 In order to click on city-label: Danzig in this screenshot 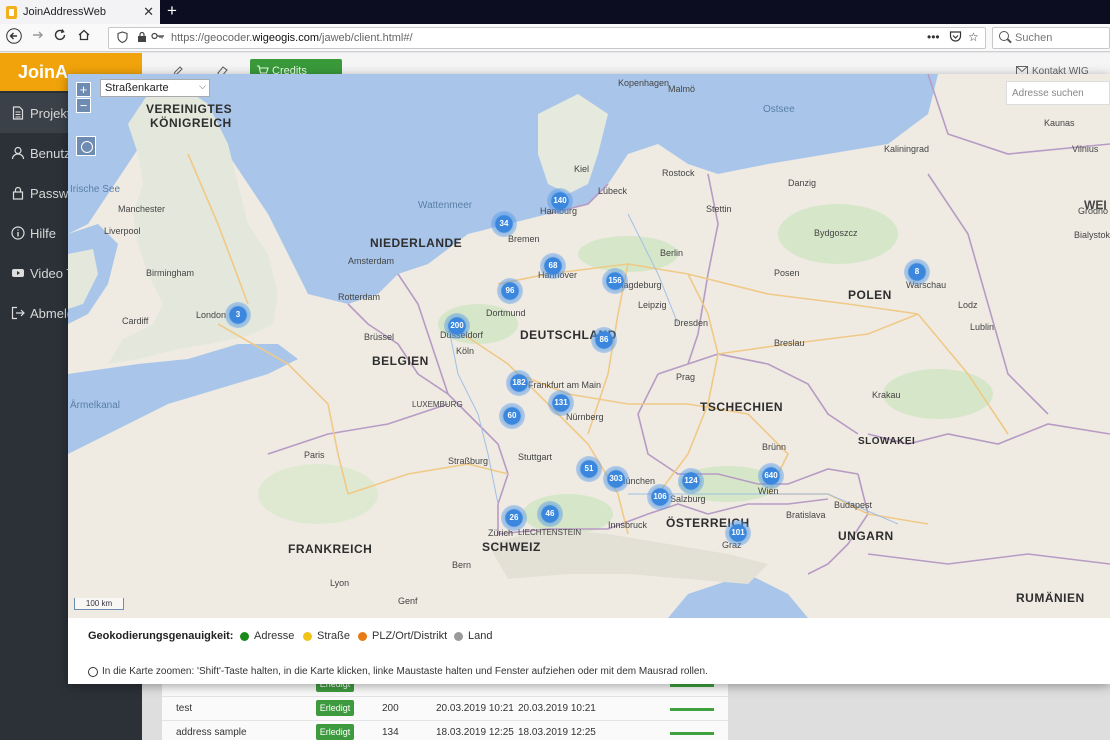, I will do `click(802, 183)`.